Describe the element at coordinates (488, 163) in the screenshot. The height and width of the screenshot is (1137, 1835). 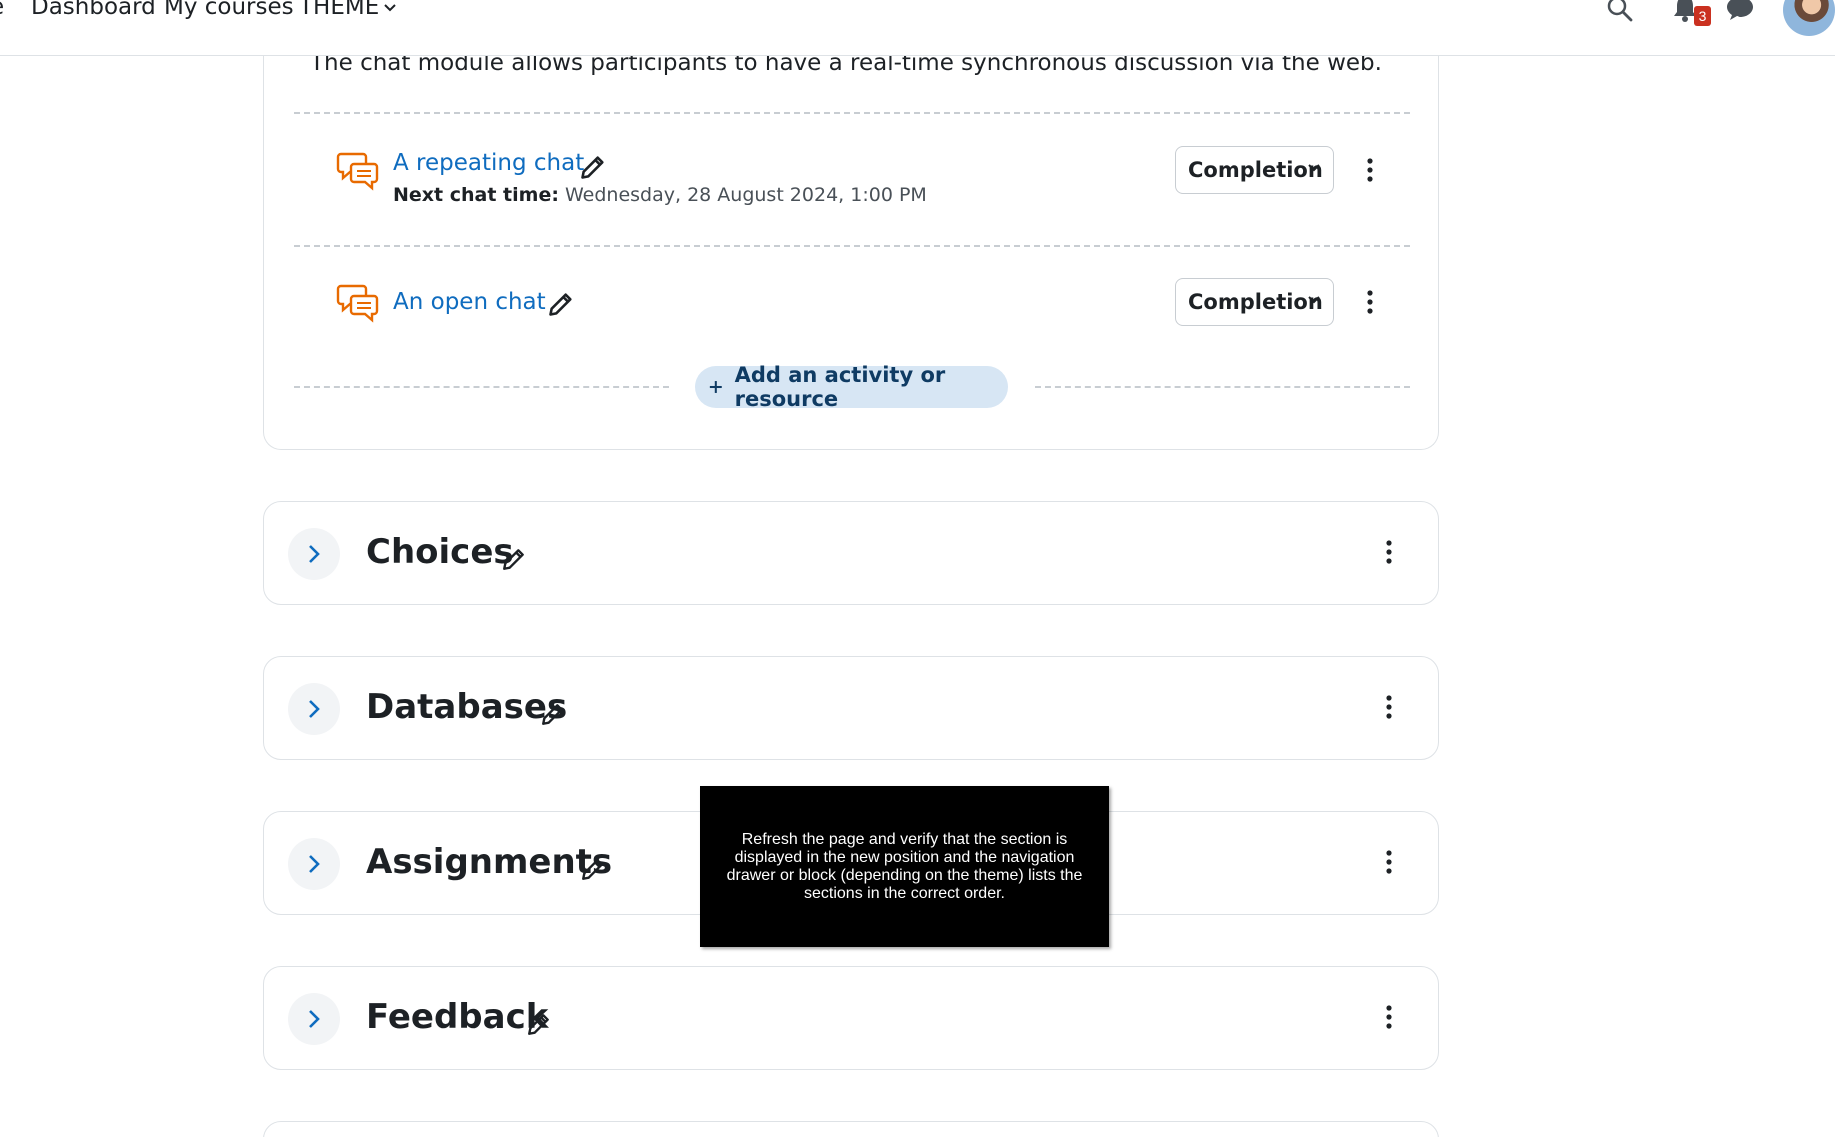
I see `activity-link-repeating-chat: A repeating chat` at that location.